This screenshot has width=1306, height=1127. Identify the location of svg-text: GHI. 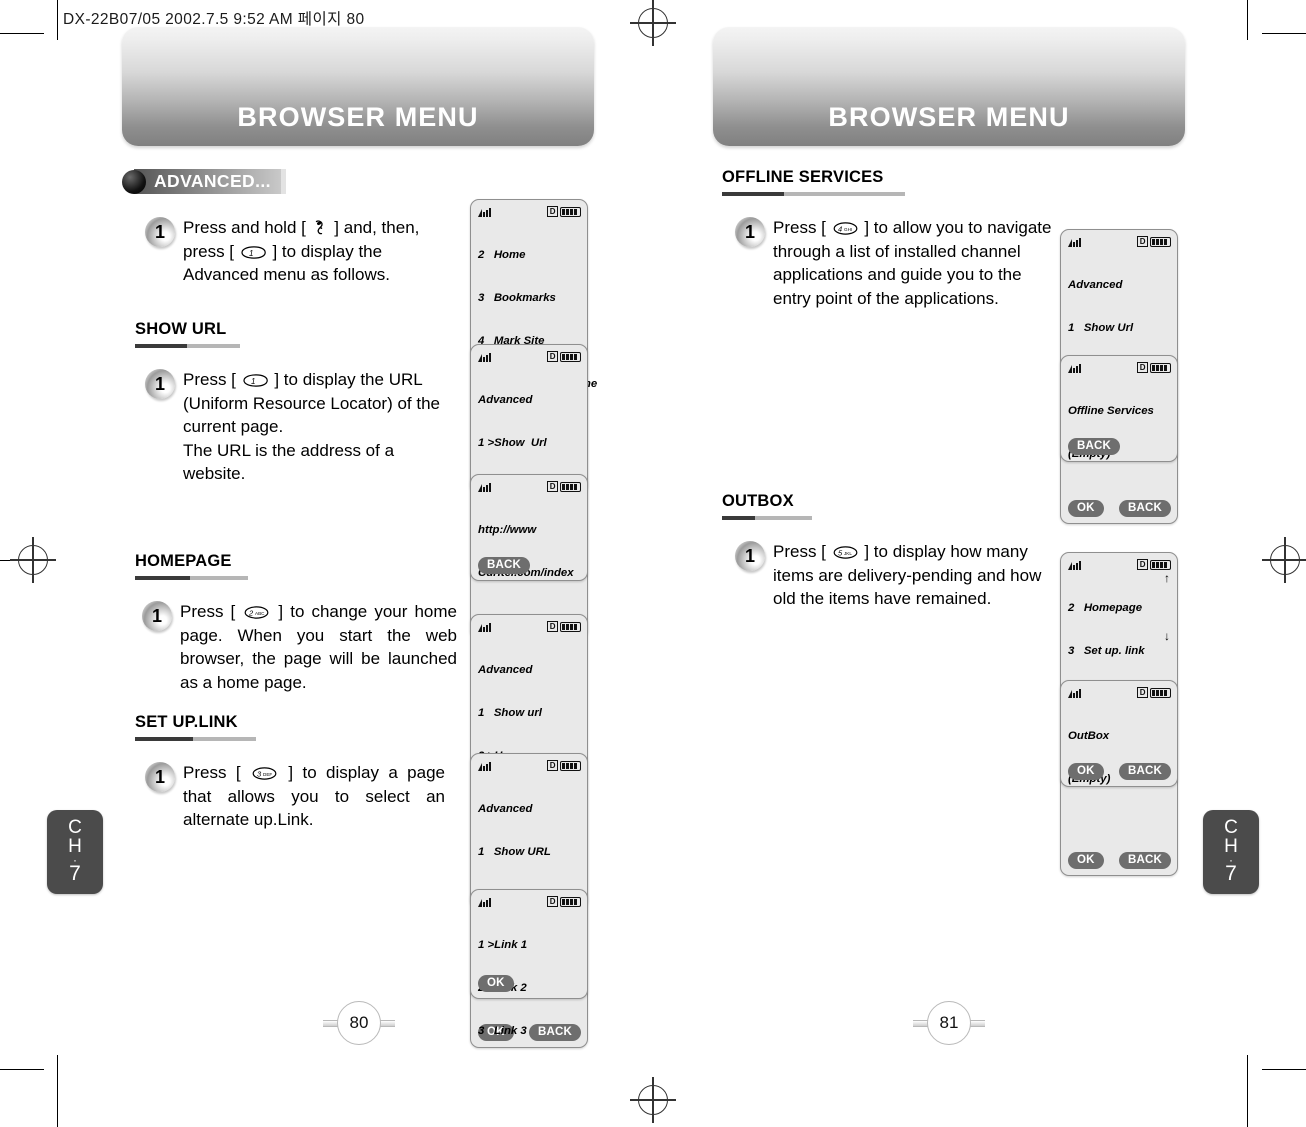
(848, 229).